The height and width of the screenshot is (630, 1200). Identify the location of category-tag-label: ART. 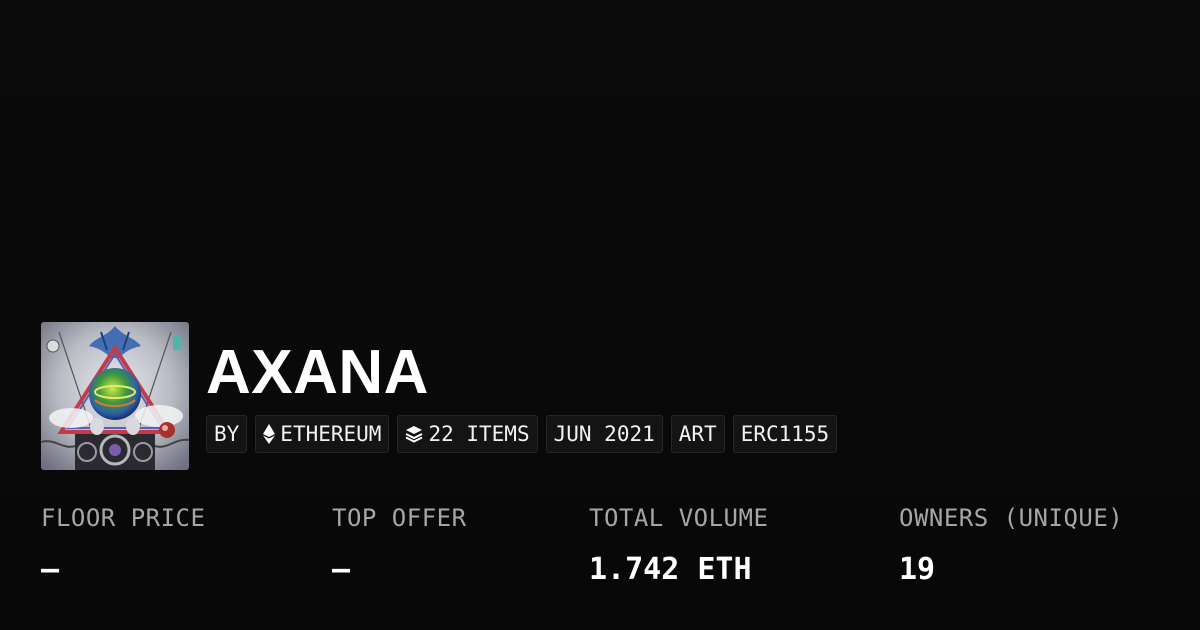
(697, 434).